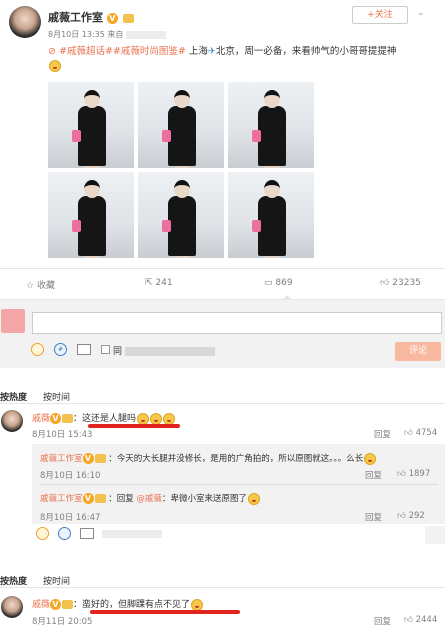  I want to click on reply-like-count: 1897, so click(419, 474).